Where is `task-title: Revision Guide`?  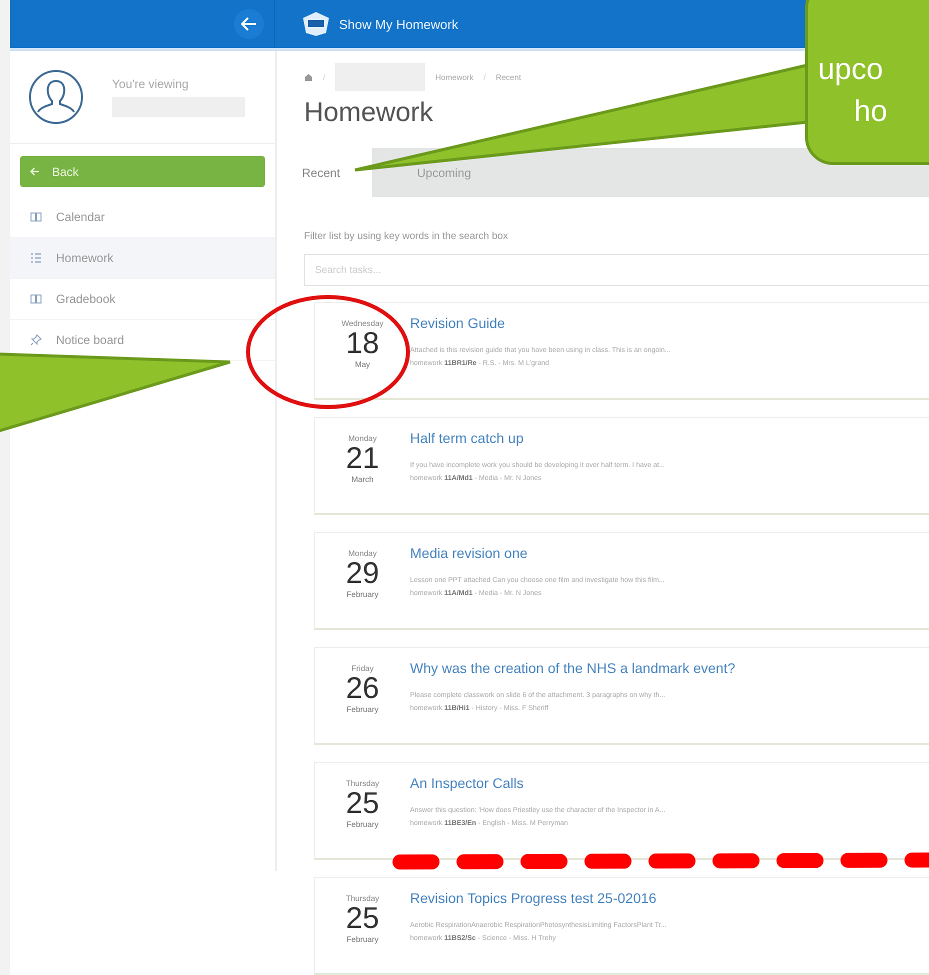
task-title: Revision Guide is located at coordinates (540, 323).